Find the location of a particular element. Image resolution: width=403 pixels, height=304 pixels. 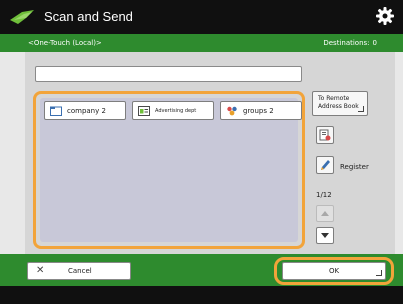

to-remote-address-book-button: To Remote Address Book is located at coordinates (340, 103).